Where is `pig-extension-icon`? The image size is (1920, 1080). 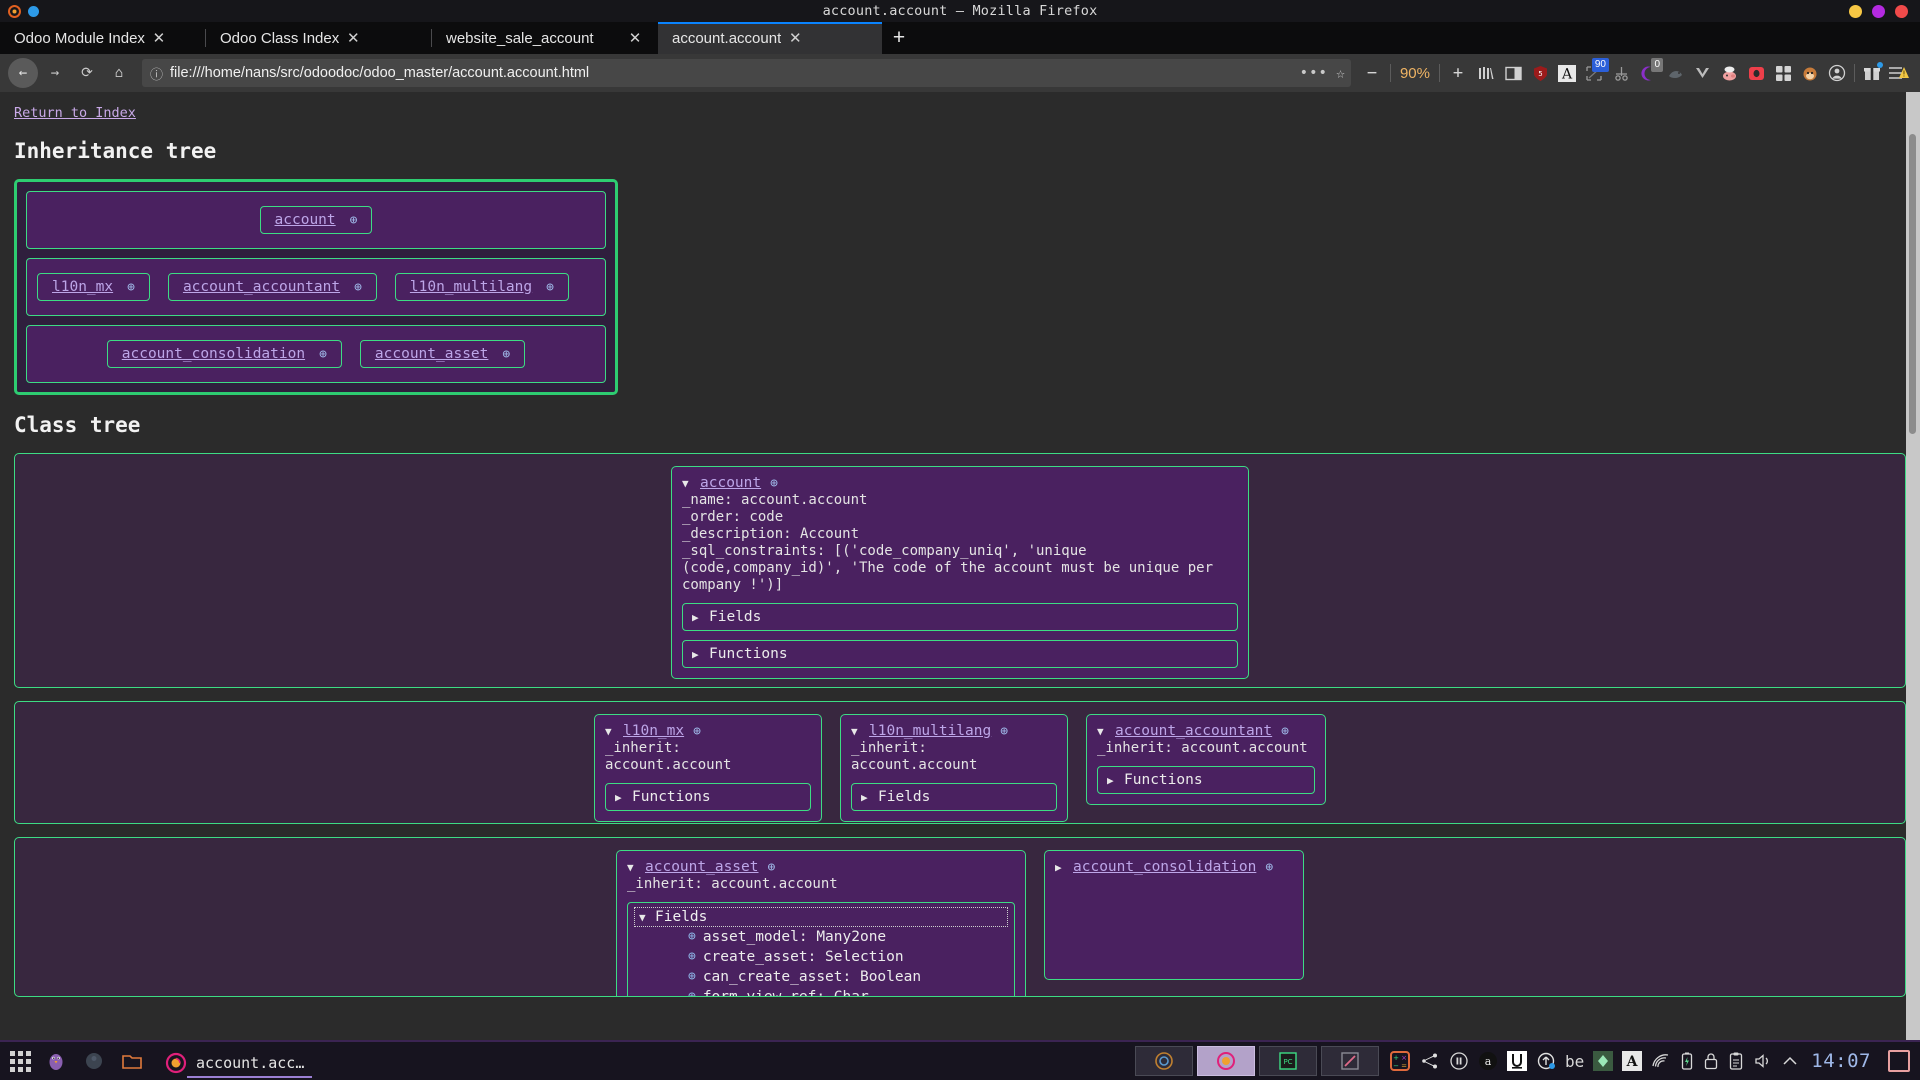
pig-extension-icon is located at coordinates (1729, 73).